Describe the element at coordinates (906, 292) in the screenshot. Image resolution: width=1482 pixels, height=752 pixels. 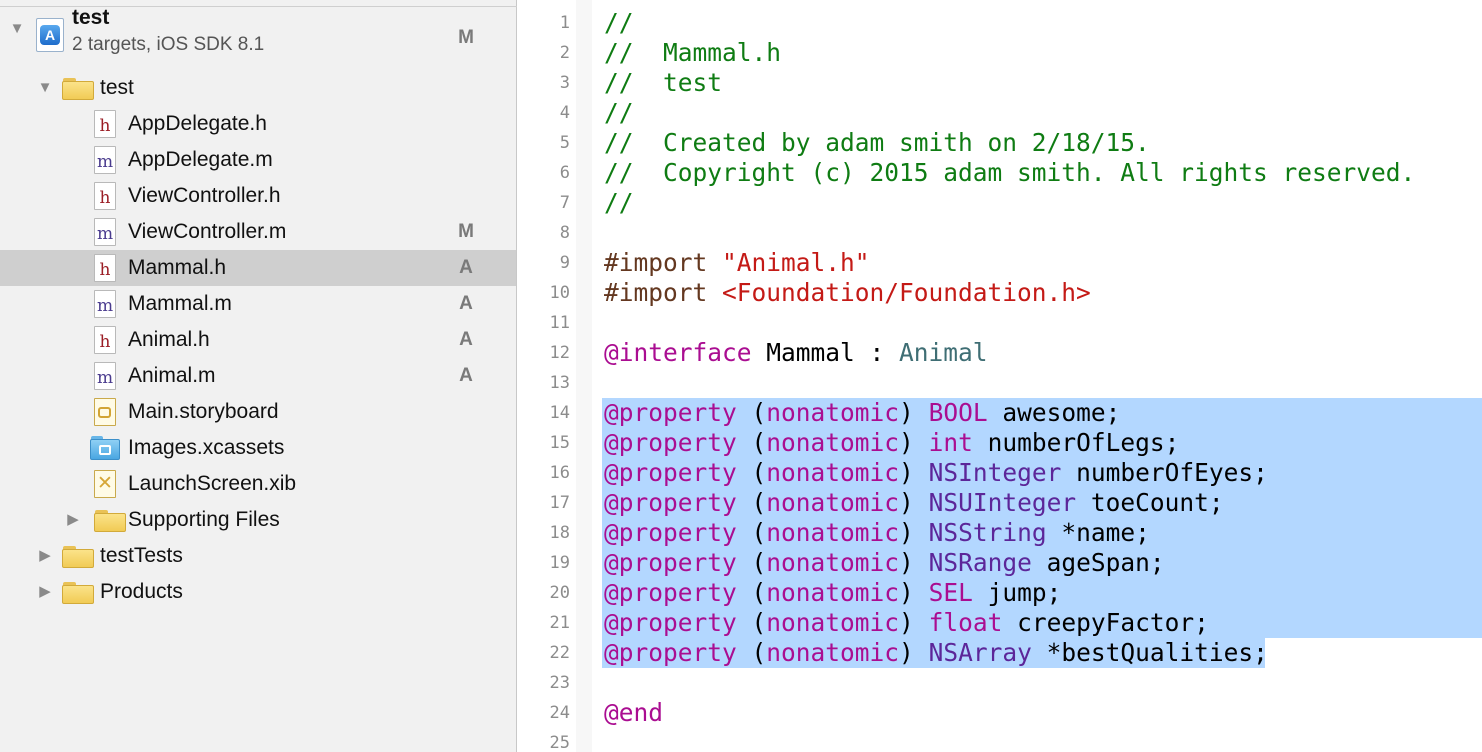
I see `code-token: <Foundation/Foundation.h>` at that location.